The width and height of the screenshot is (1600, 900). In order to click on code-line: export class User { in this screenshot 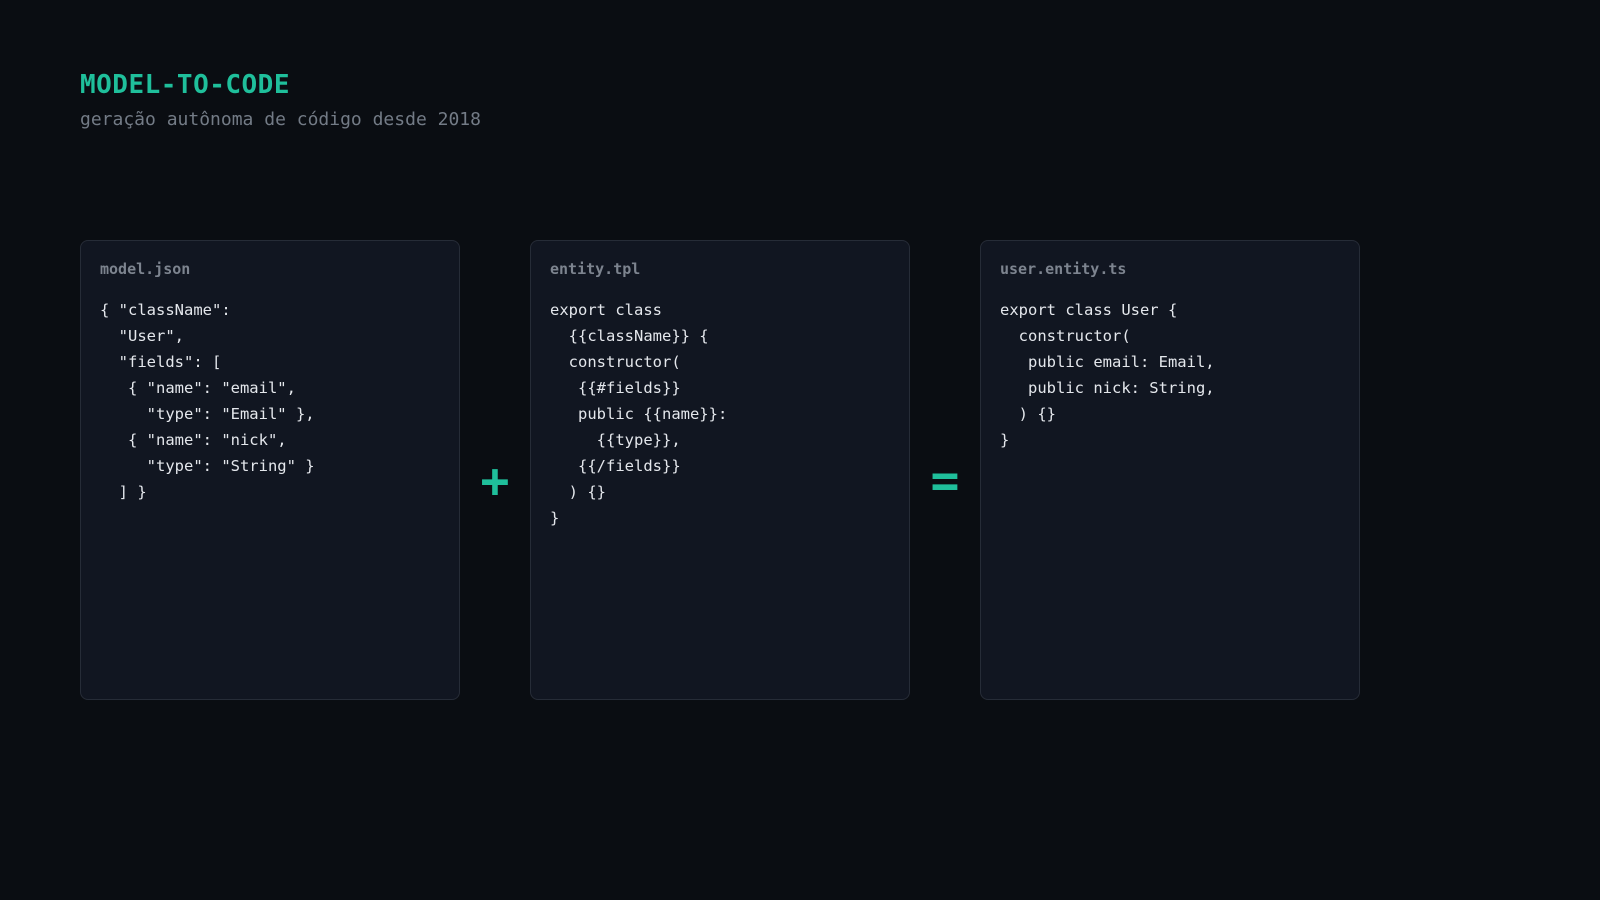, I will do `click(1089, 310)`.